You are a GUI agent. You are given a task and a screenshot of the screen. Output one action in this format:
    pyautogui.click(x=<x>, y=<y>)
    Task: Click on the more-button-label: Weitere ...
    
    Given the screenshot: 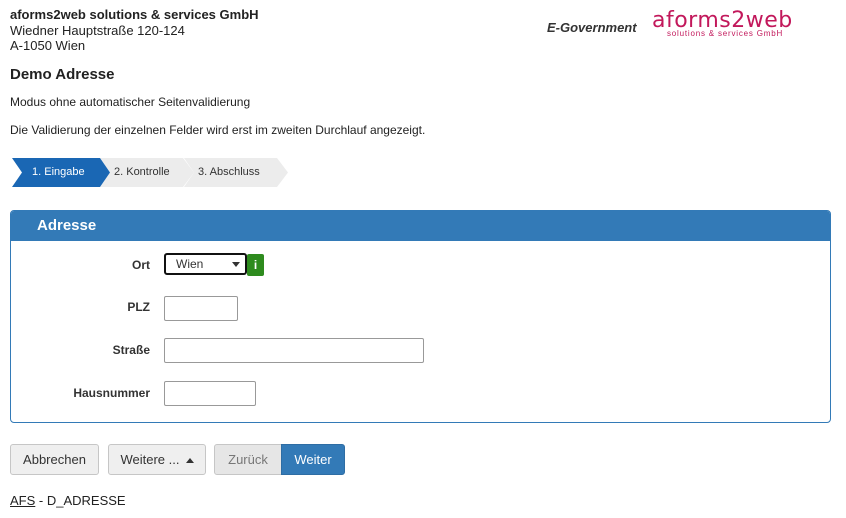 What is the action you would take?
    pyautogui.click(x=150, y=459)
    